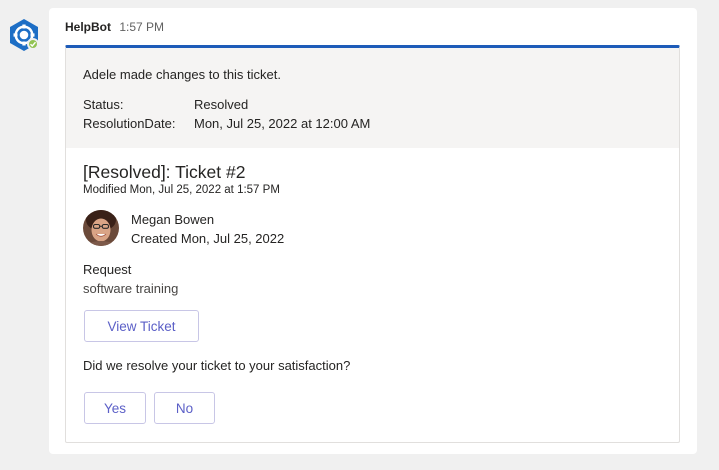  What do you see at coordinates (164, 172) in the screenshot?
I see `ticket-title: [Resolved]: Ticket #2` at bounding box center [164, 172].